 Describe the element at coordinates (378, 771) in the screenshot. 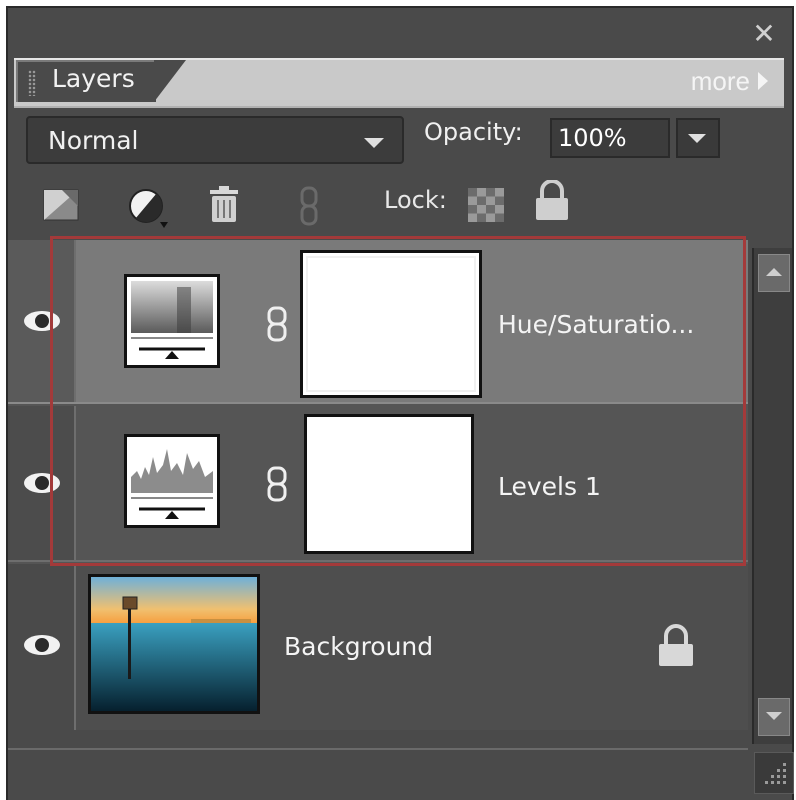

I see `panel-footer` at that location.